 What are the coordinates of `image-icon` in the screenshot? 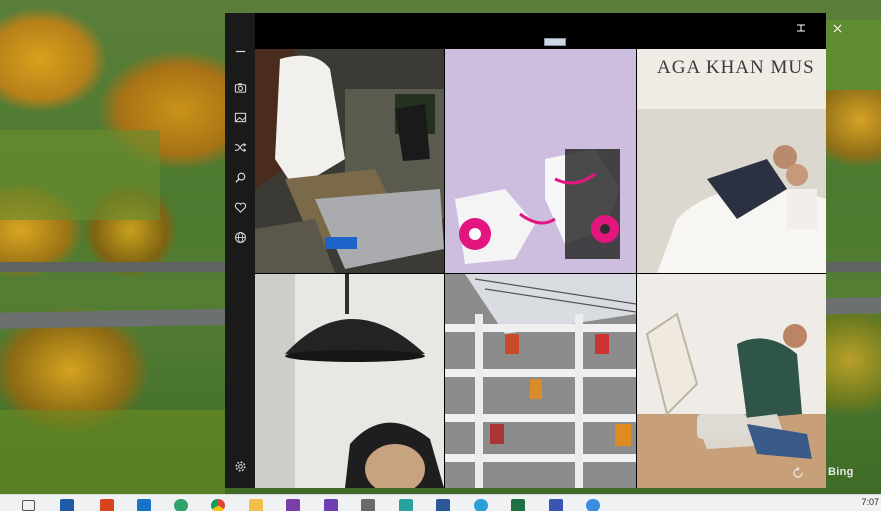 It's located at (240, 117).